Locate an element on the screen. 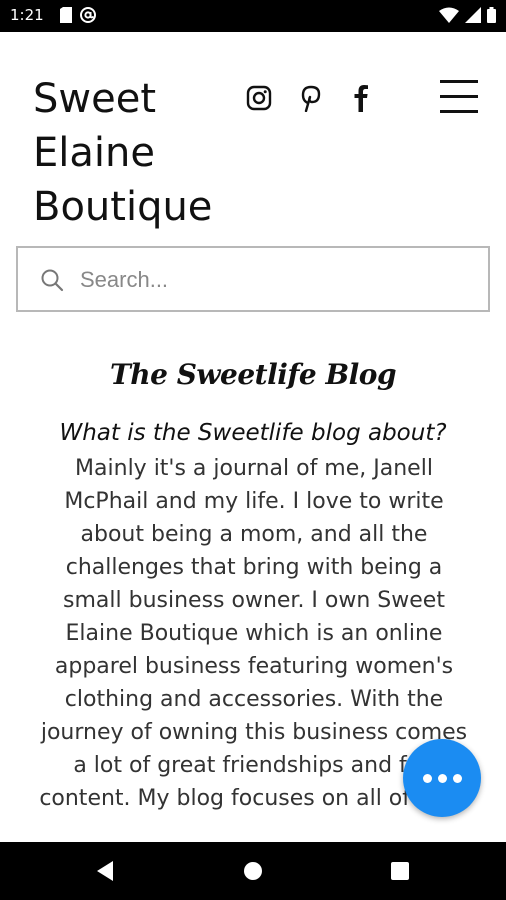  search-icon is located at coordinates (52, 280).